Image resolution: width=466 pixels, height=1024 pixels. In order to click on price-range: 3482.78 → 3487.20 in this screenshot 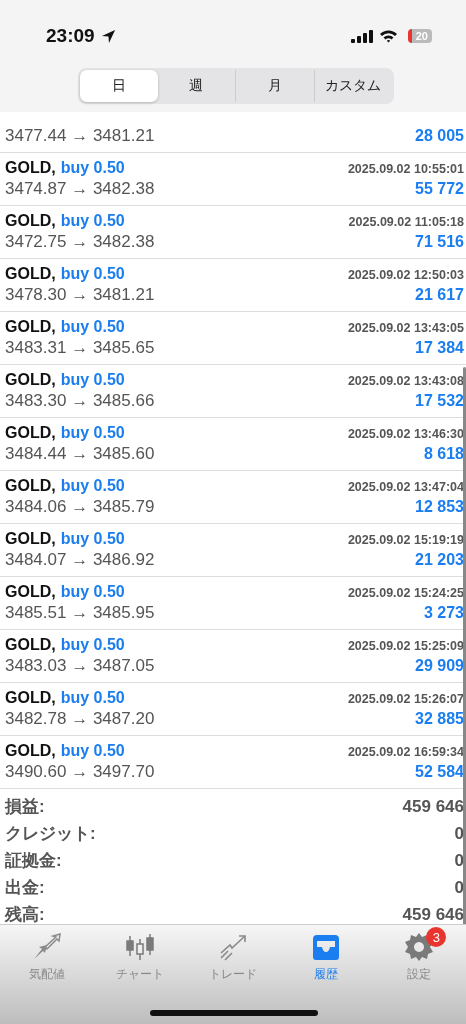, I will do `click(80, 719)`.